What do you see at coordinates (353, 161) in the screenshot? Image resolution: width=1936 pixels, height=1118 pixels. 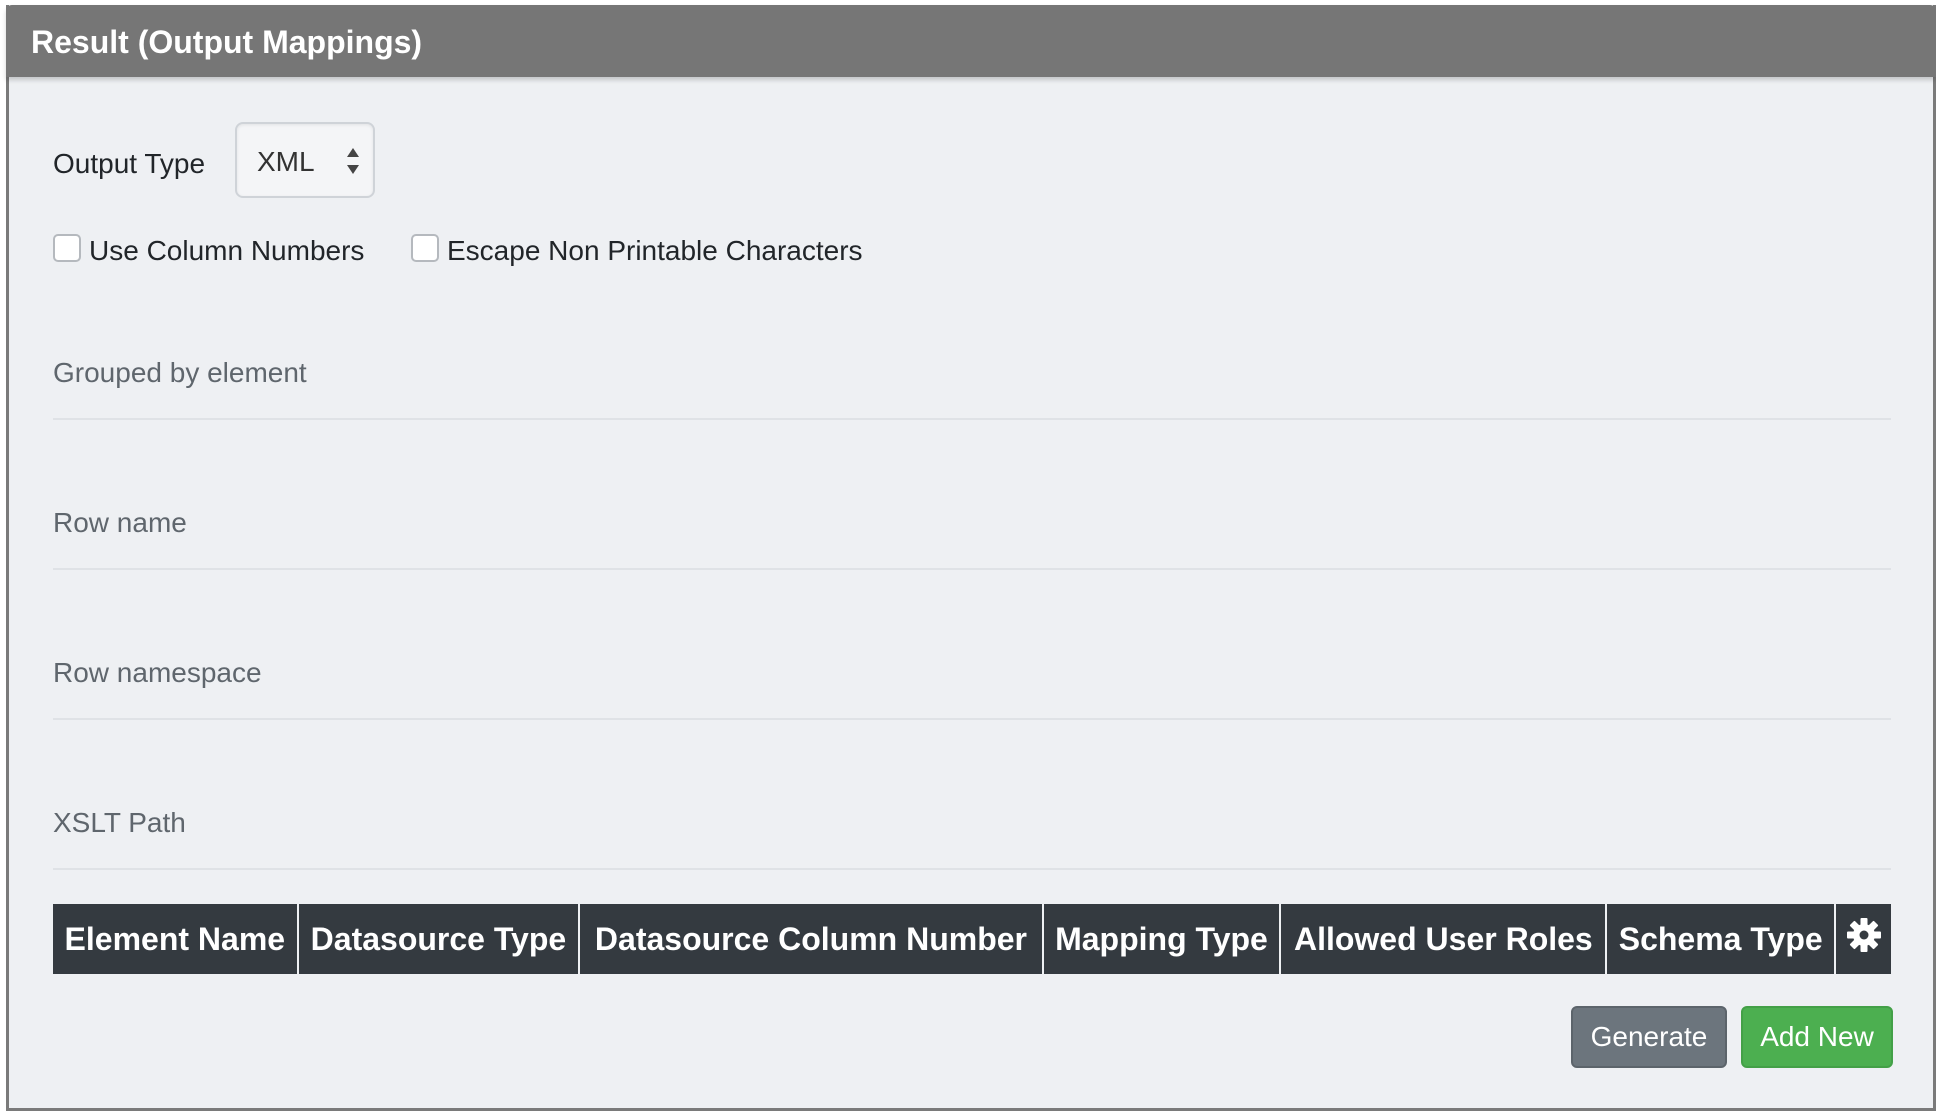 I see `select-arrows-icon` at bounding box center [353, 161].